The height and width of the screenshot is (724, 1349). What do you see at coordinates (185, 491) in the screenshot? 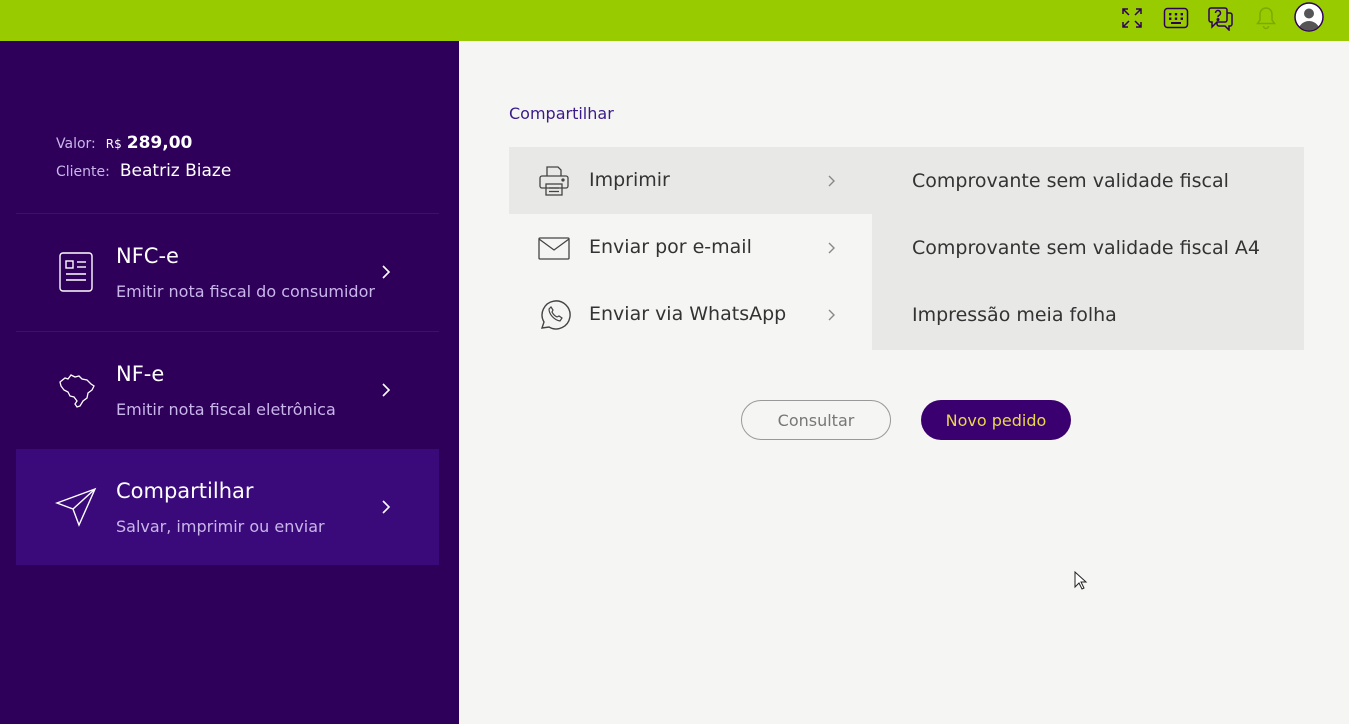
I see `nav-title: Compartilhar` at bounding box center [185, 491].